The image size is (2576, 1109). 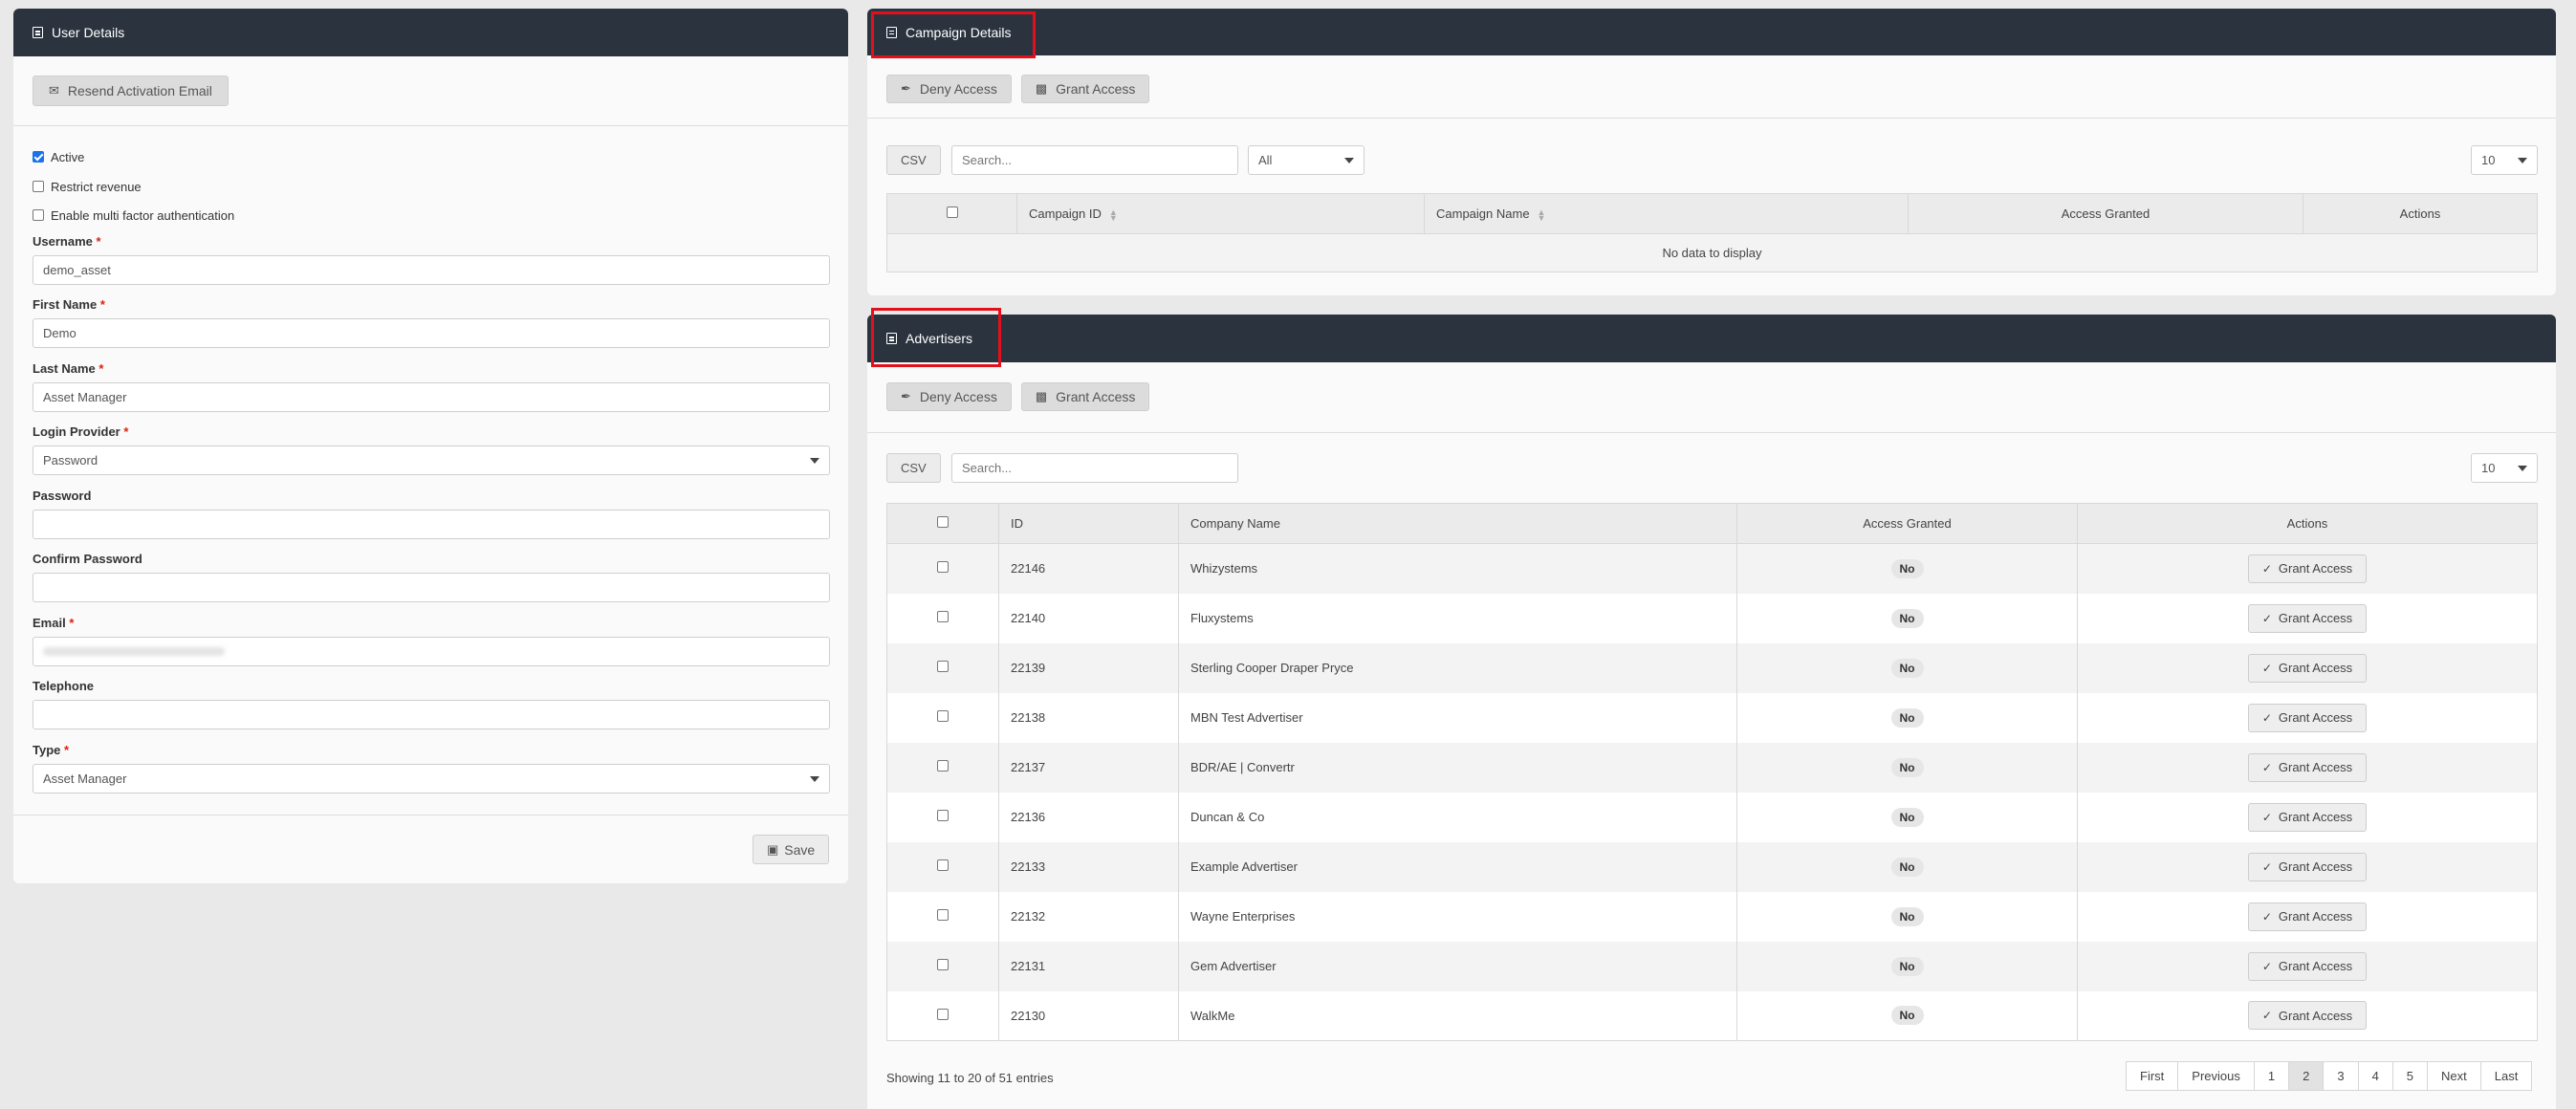 What do you see at coordinates (1457, 1015) in the screenshot?
I see `company-name: WalkMe` at bounding box center [1457, 1015].